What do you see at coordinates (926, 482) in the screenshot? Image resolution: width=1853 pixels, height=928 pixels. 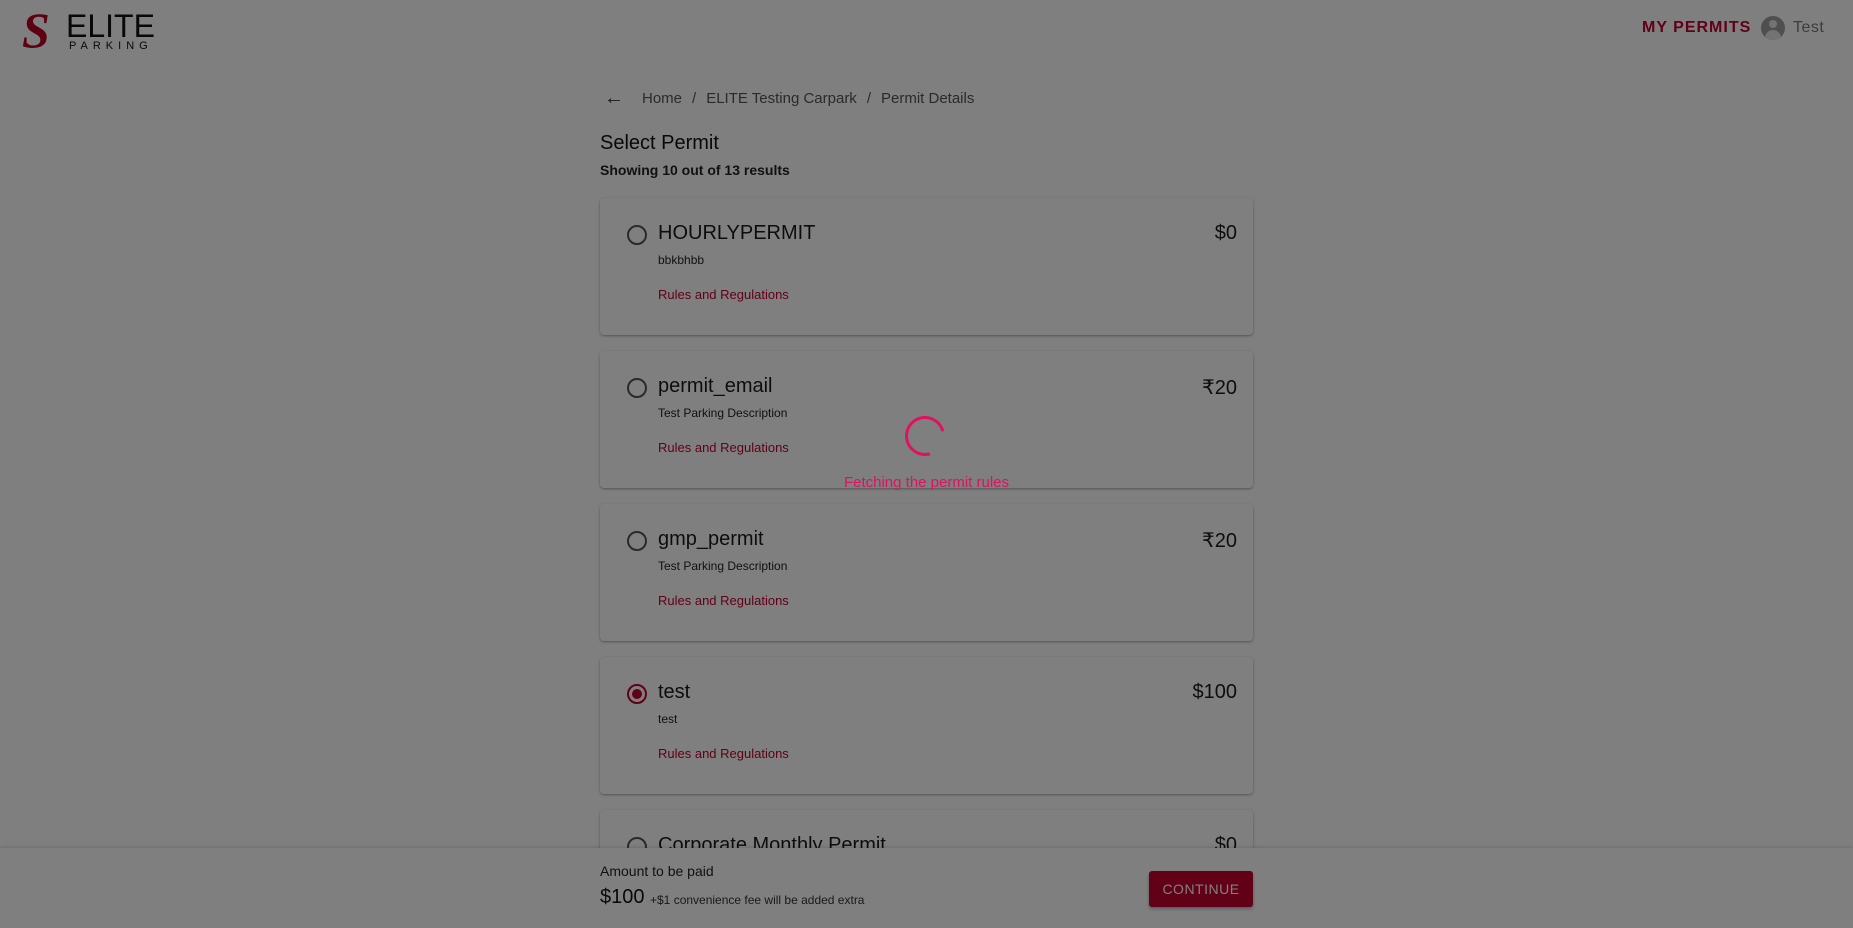 I see `loading-text: Fetching the permit rules` at bounding box center [926, 482].